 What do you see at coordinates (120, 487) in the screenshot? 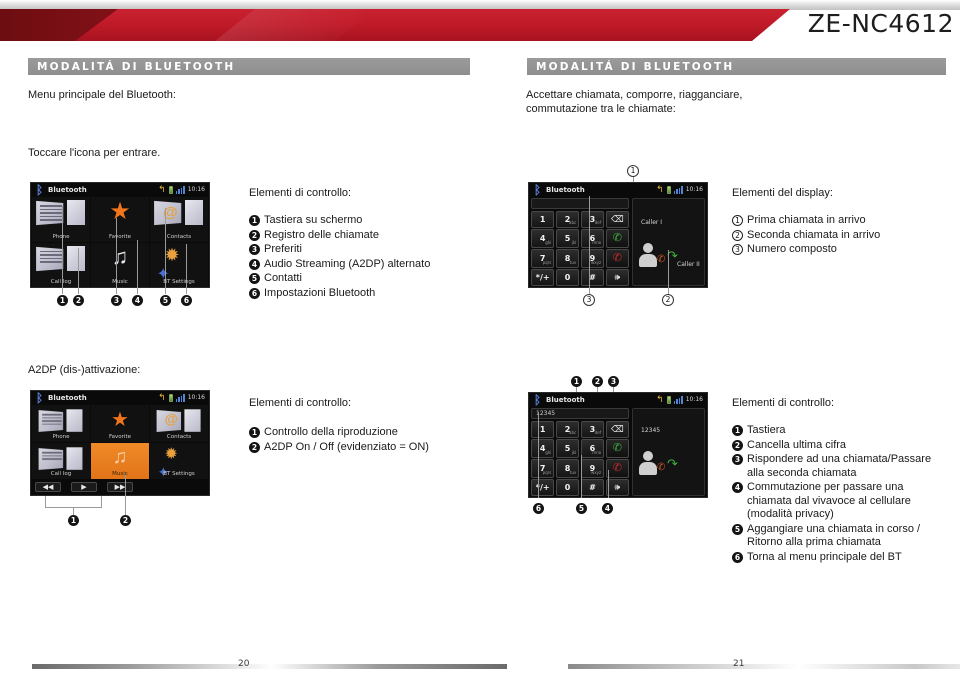
I see `next-track-icon: ▶▶` at bounding box center [120, 487].